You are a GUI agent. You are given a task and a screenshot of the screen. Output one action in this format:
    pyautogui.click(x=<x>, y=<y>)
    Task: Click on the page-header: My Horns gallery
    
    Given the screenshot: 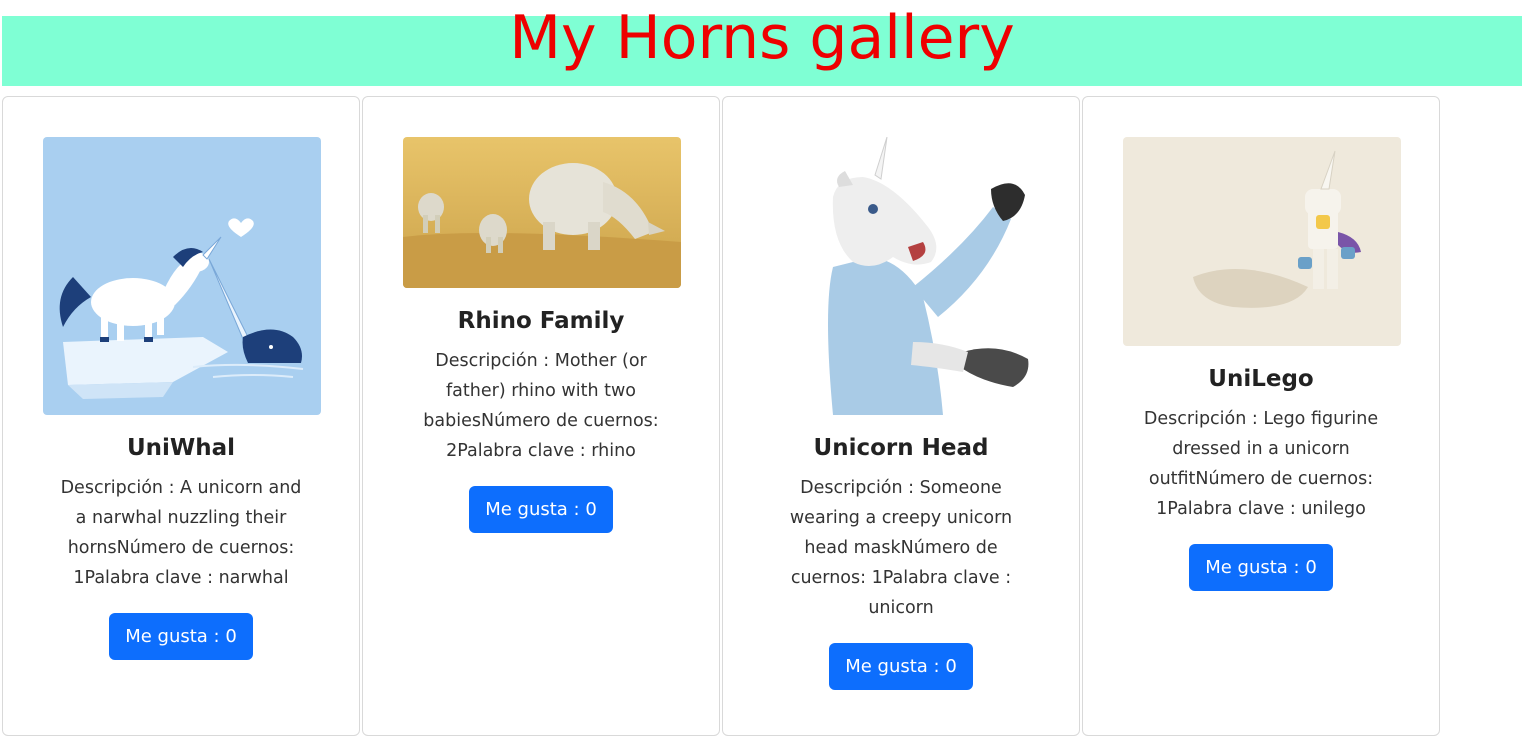 What is the action you would take?
    pyautogui.click(x=762, y=44)
    